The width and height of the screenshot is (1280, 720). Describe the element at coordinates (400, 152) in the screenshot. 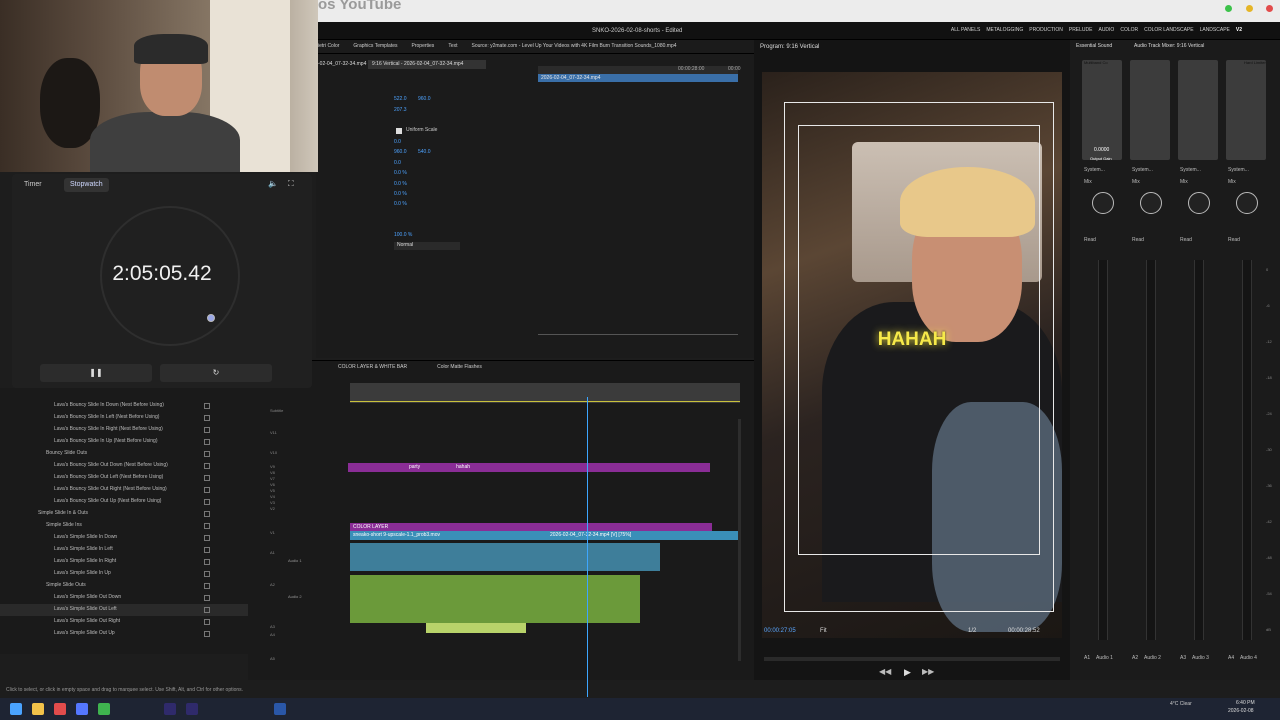

I see `anchor-x-value: 960.0` at that location.